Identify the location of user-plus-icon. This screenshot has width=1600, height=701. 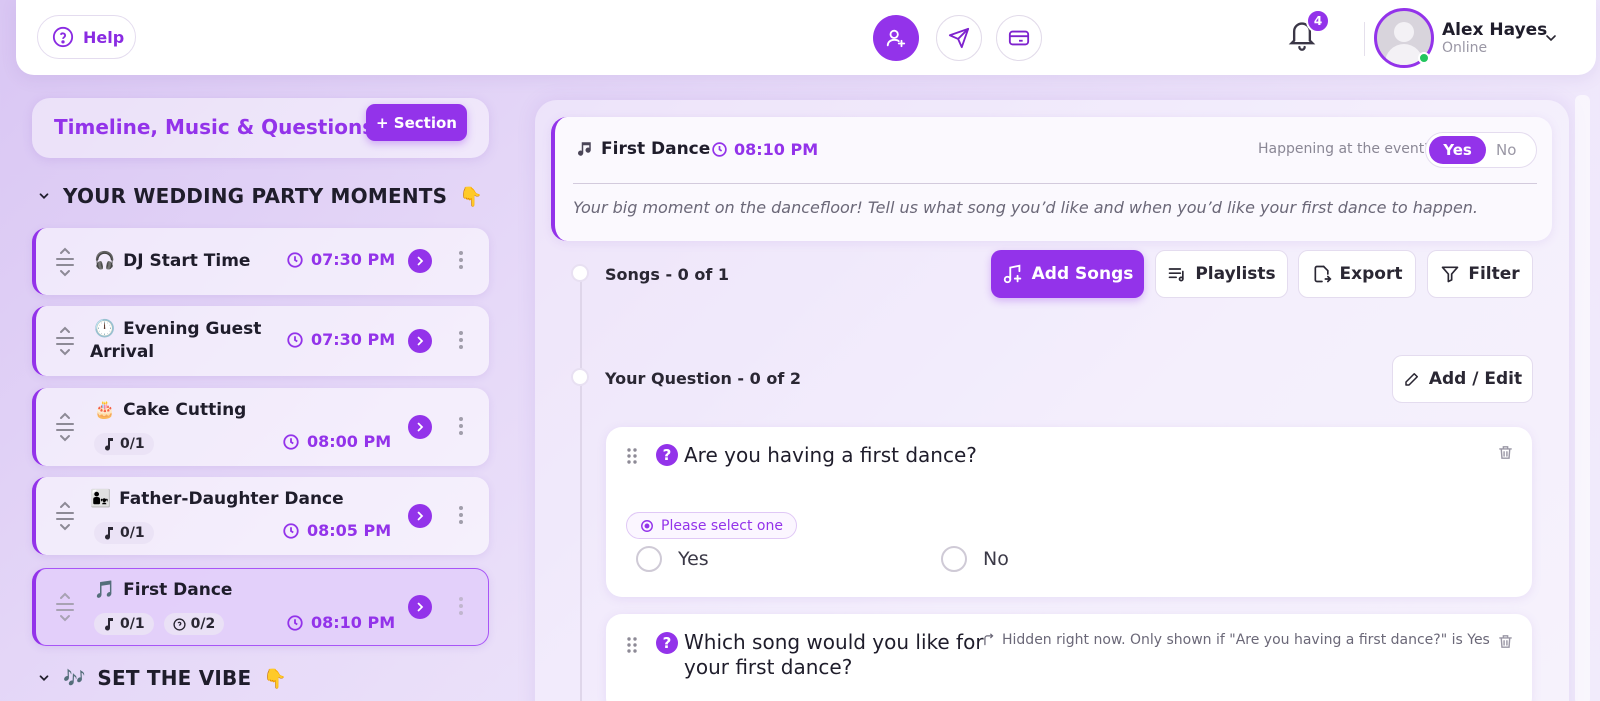
(896, 38).